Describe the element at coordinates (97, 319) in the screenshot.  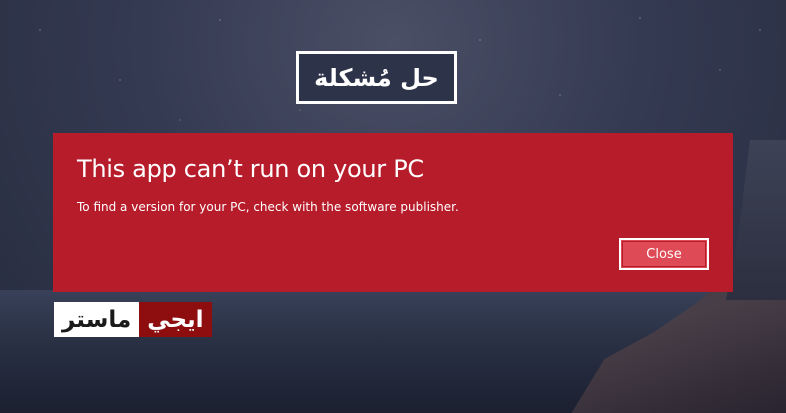
I see `logo-part-master: ماستر` at that location.